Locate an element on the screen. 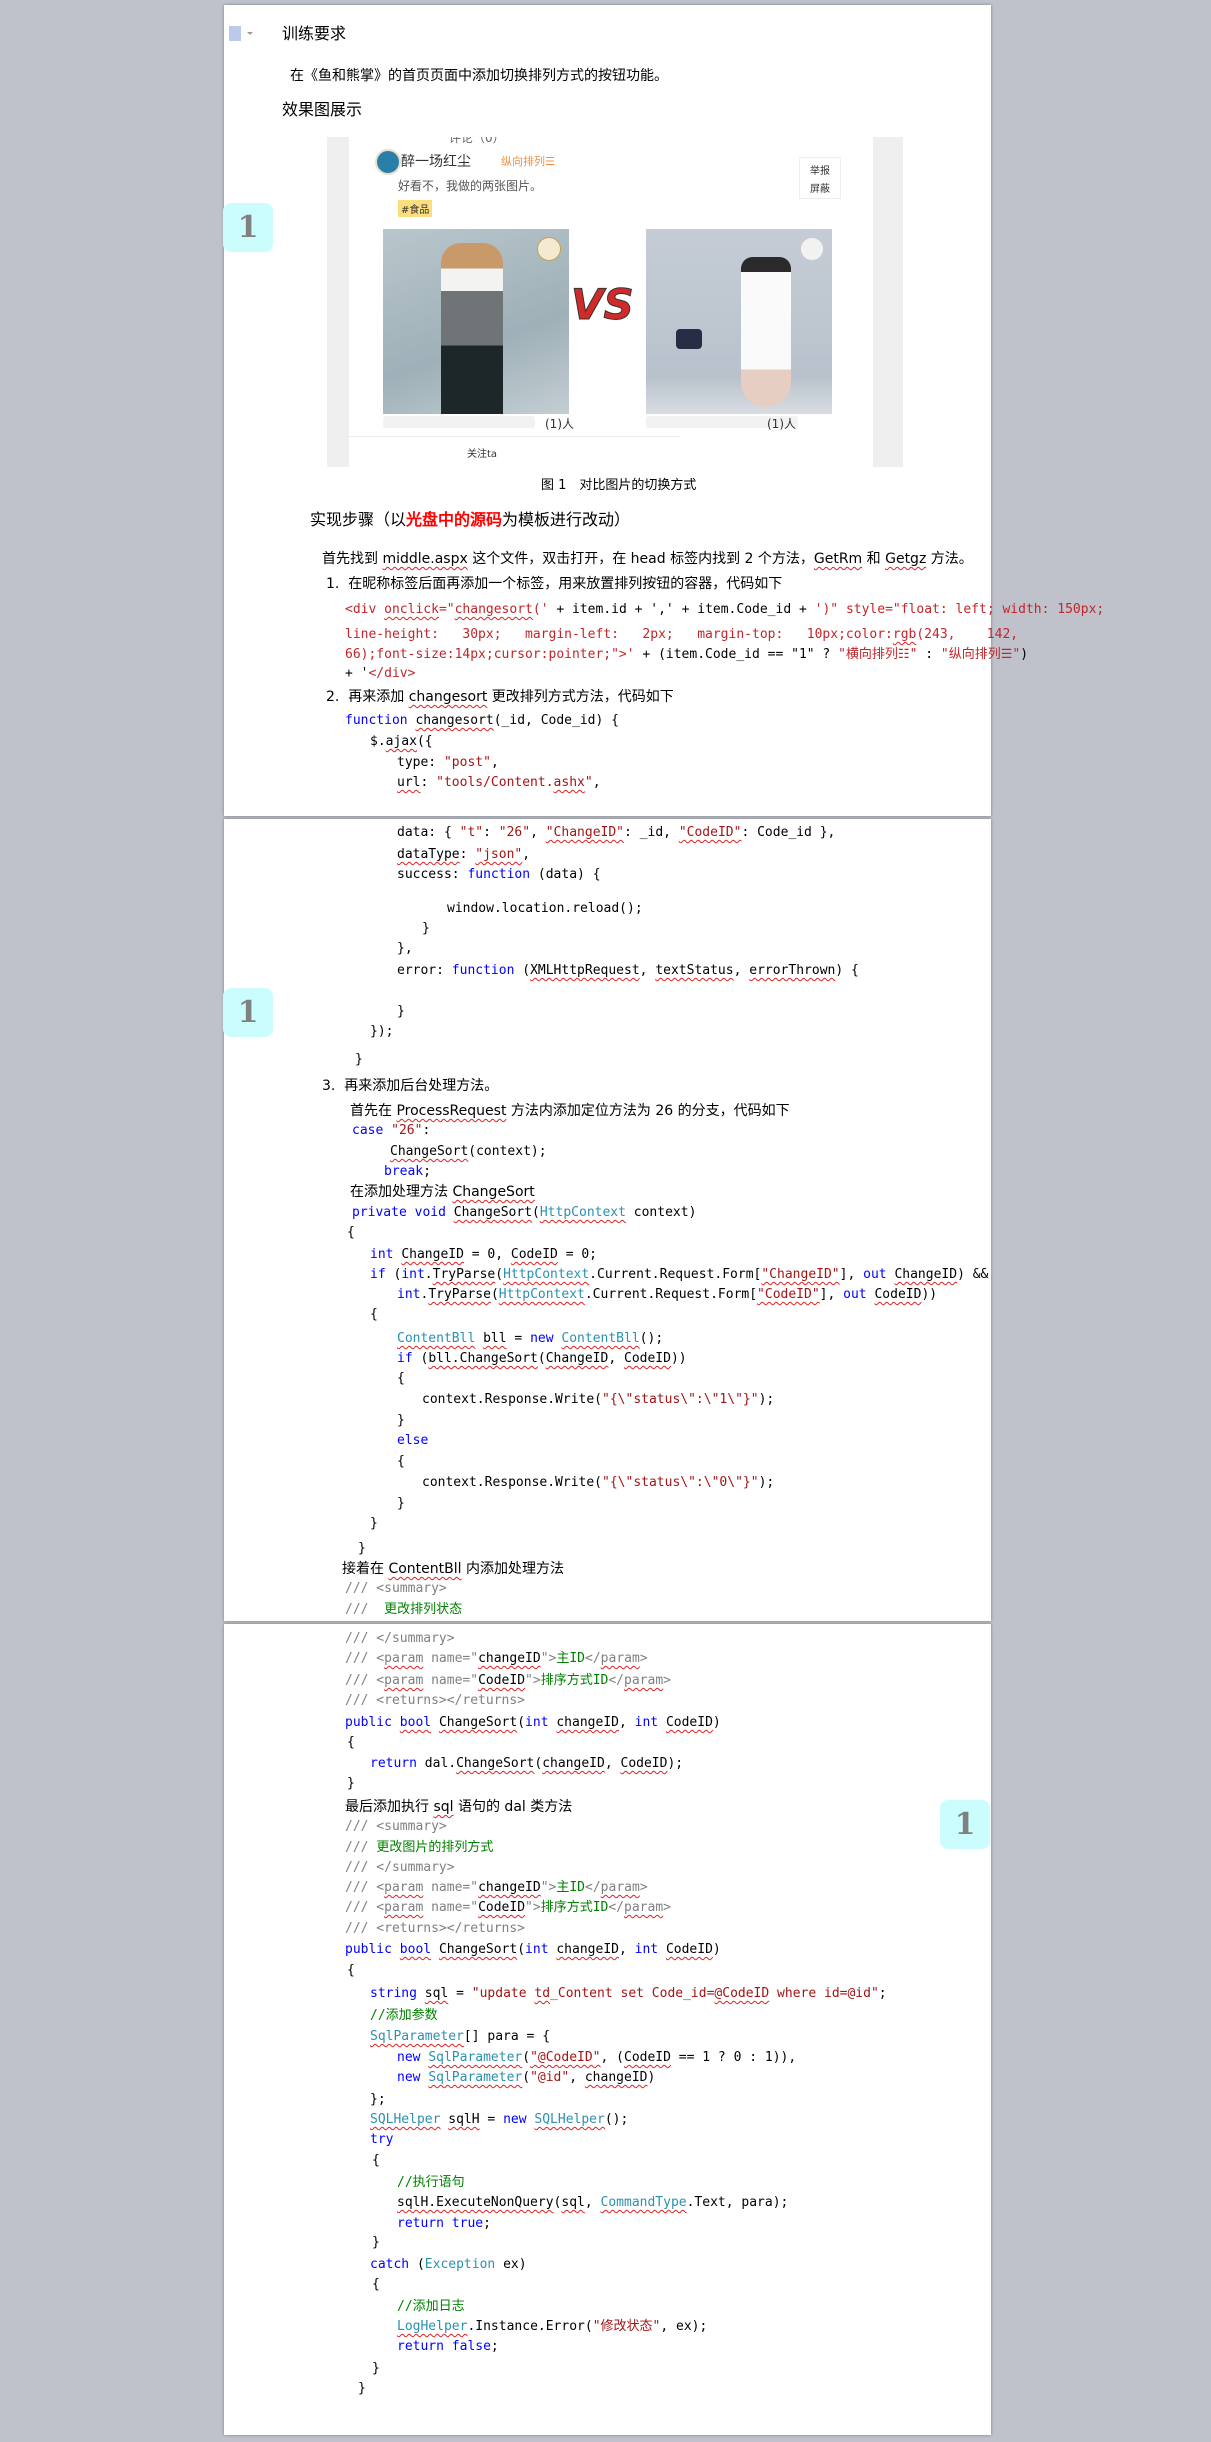 The image size is (1211, 2442). text-token: if is located at coordinates (405, 1358).